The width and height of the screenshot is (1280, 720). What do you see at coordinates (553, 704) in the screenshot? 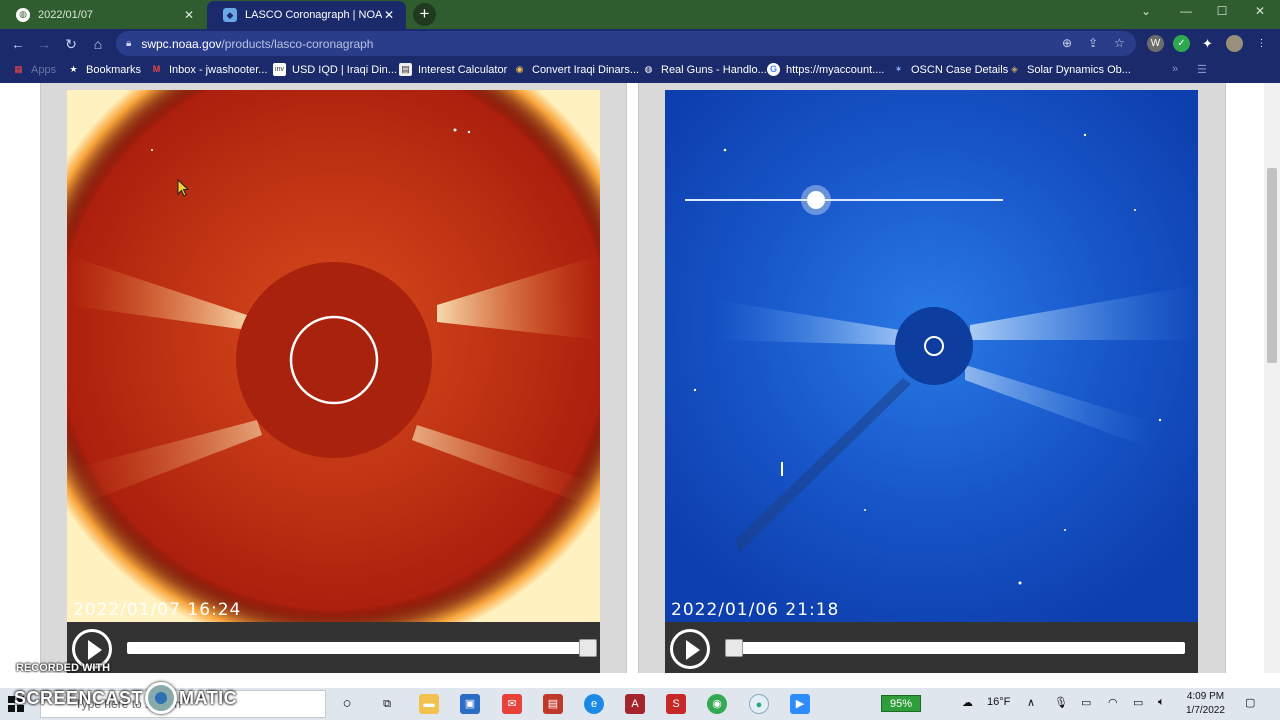
I see `document-app-icon: ▤` at bounding box center [553, 704].